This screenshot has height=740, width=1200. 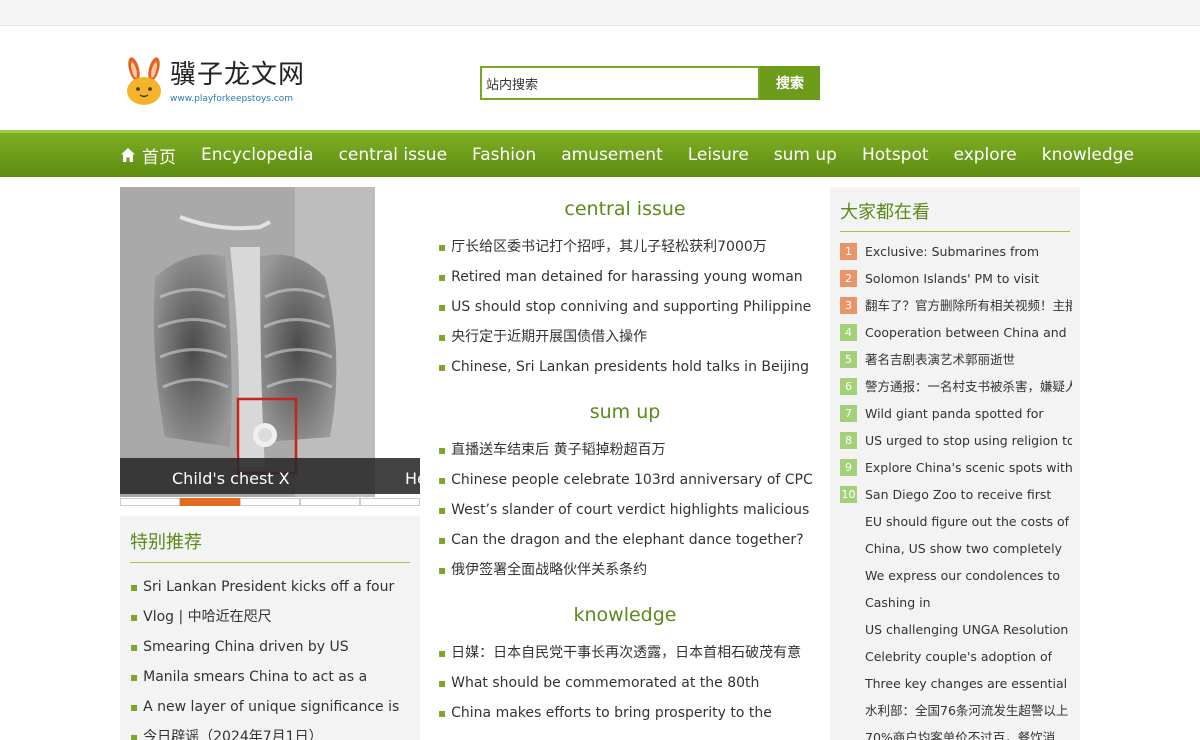 I want to click on section-title-sum-up: sum up, so click(x=625, y=412).